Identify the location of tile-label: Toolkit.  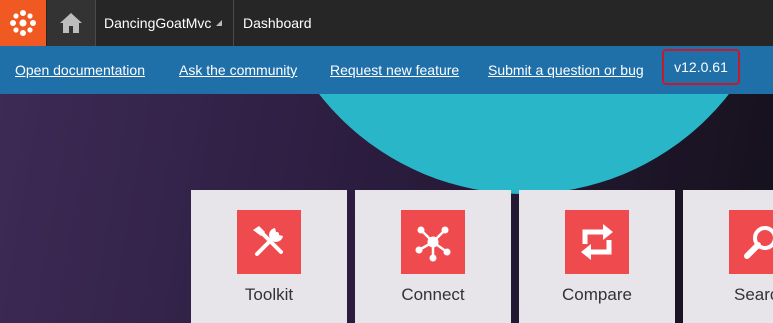
(269, 294).